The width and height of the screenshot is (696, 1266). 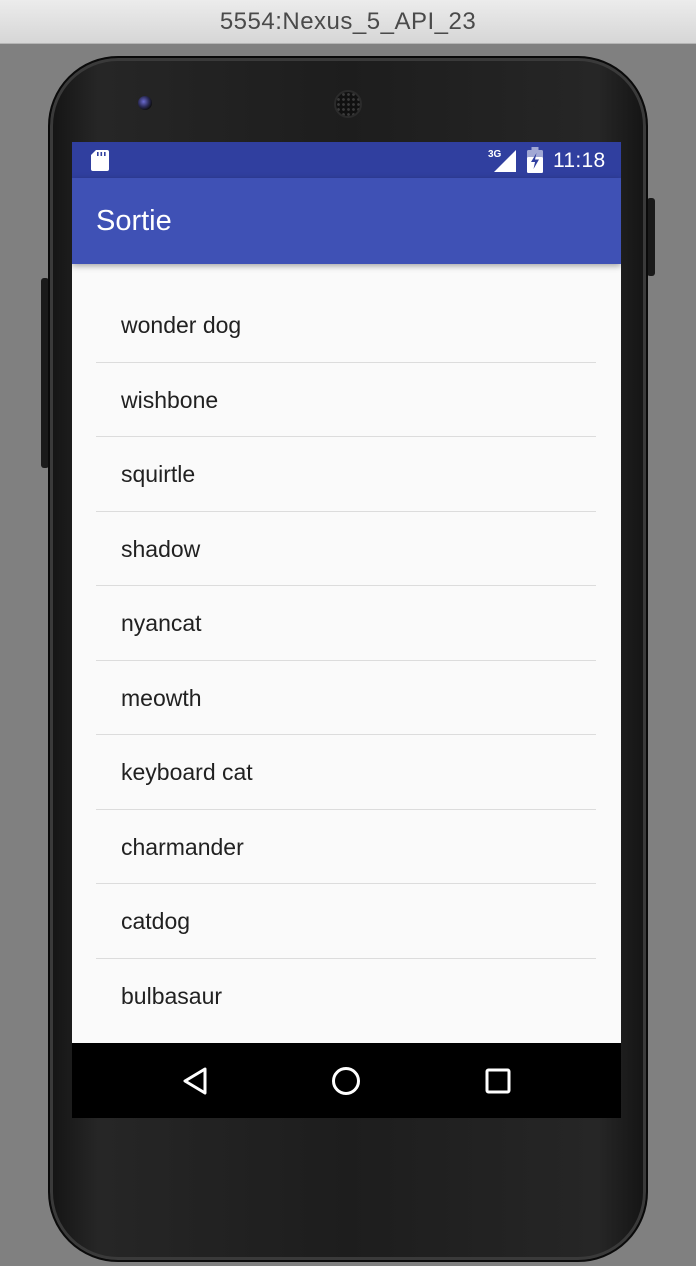 What do you see at coordinates (161, 623) in the screenshot?
I see `list-item-label: nyancat` at bounding box center [161, 623].